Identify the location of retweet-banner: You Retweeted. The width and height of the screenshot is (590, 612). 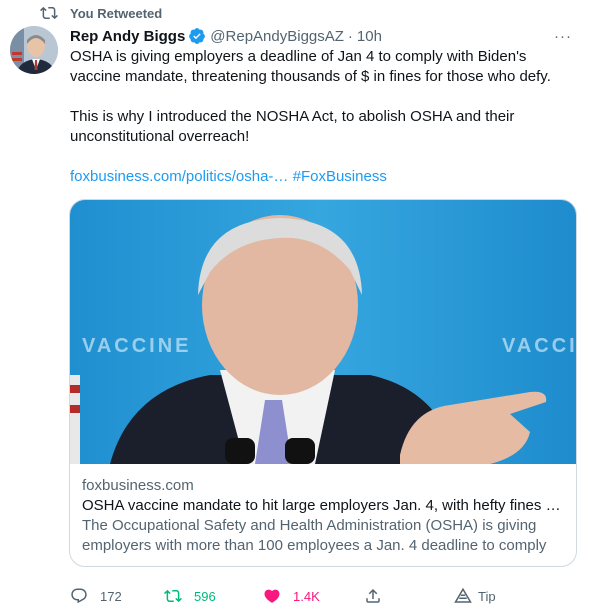
(101, 13).